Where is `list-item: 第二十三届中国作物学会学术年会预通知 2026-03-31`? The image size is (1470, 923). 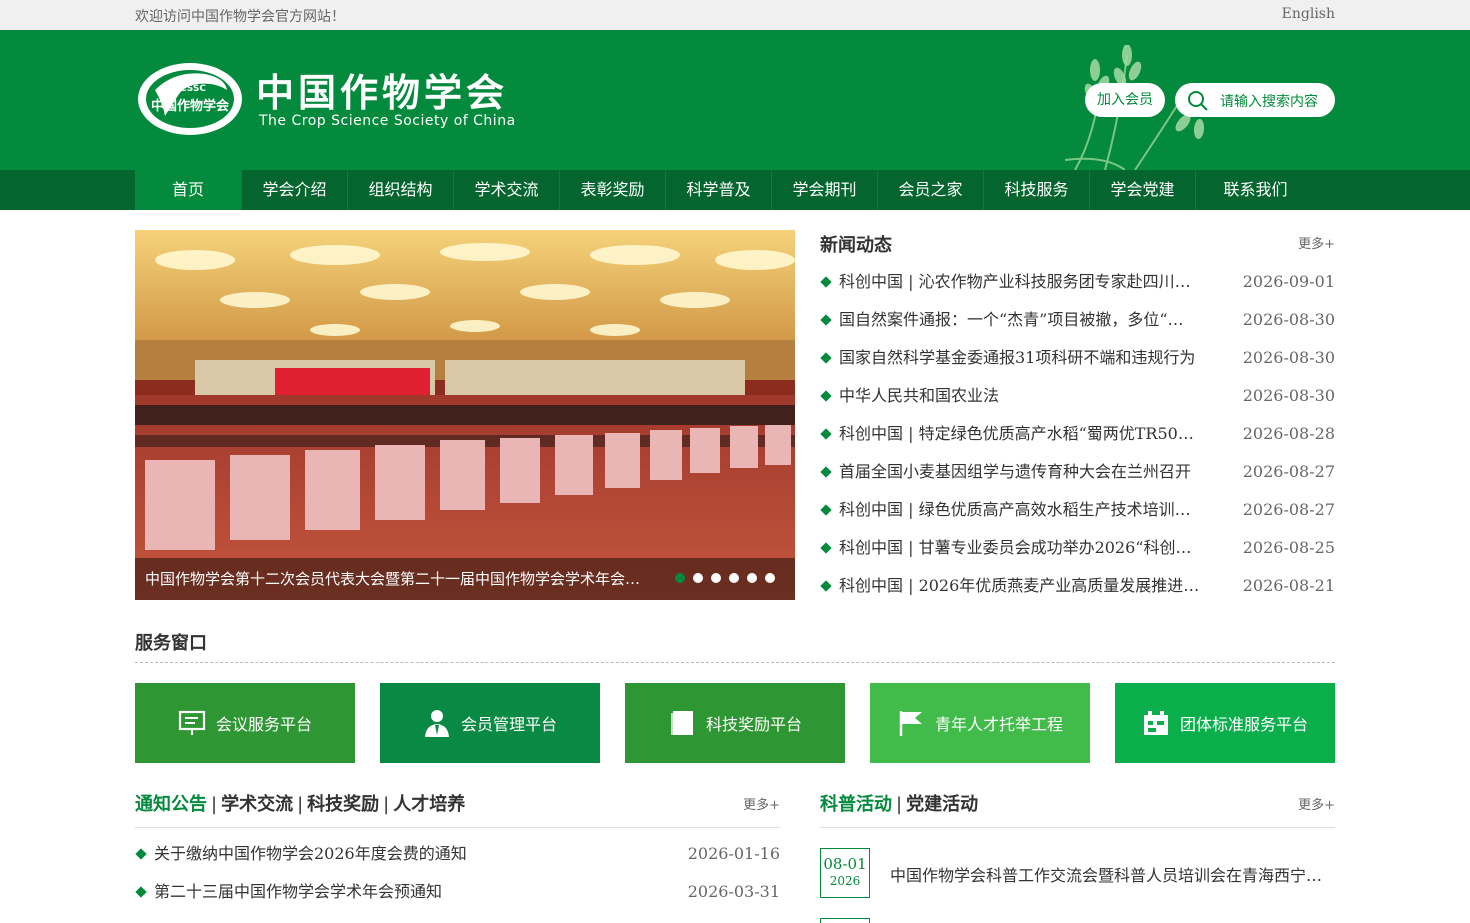 list-item: 第二十三届中国作物学会学术年会预通知 2026-03-31 is located at coordinates (457, 899).